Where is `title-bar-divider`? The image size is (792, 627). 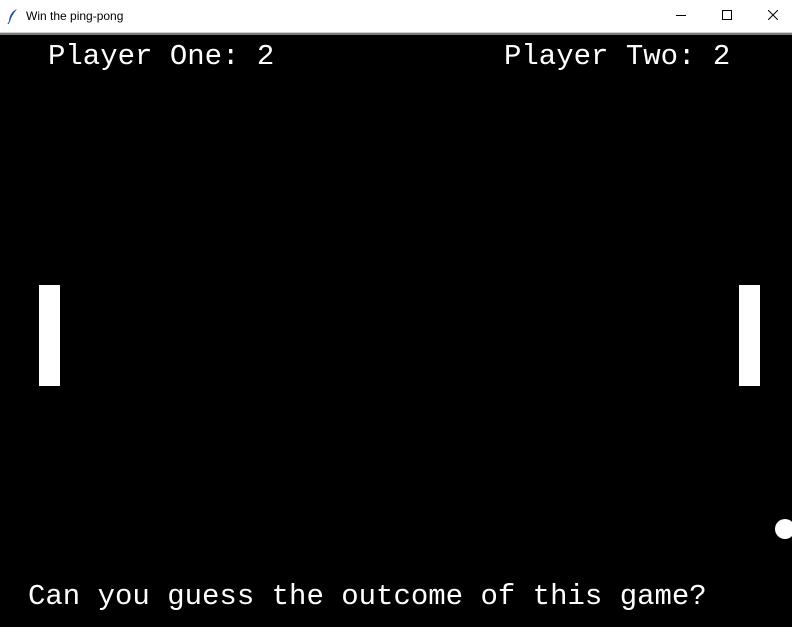 title-bar-divider is located at coordinates (396, 34).